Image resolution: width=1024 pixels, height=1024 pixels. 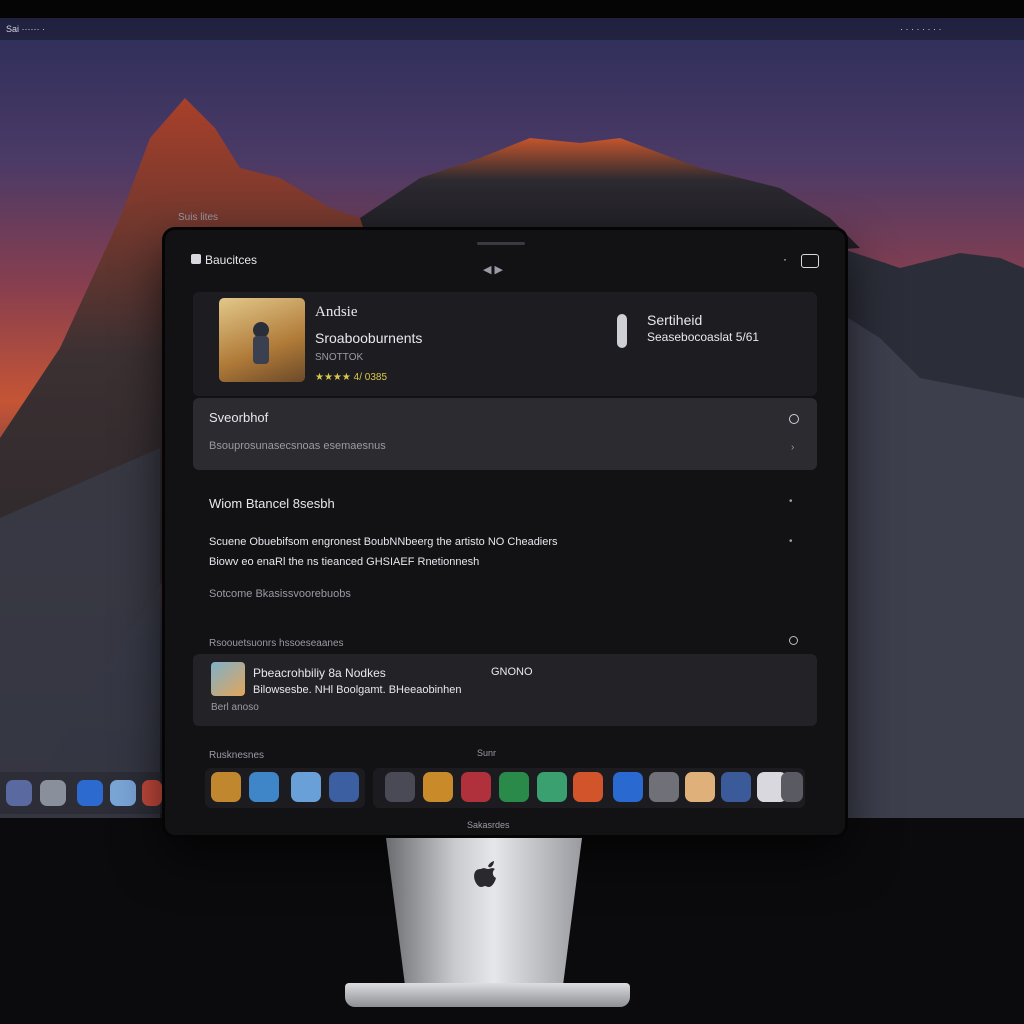 I want to click on more-icon: •, so click(x=791, y=501).